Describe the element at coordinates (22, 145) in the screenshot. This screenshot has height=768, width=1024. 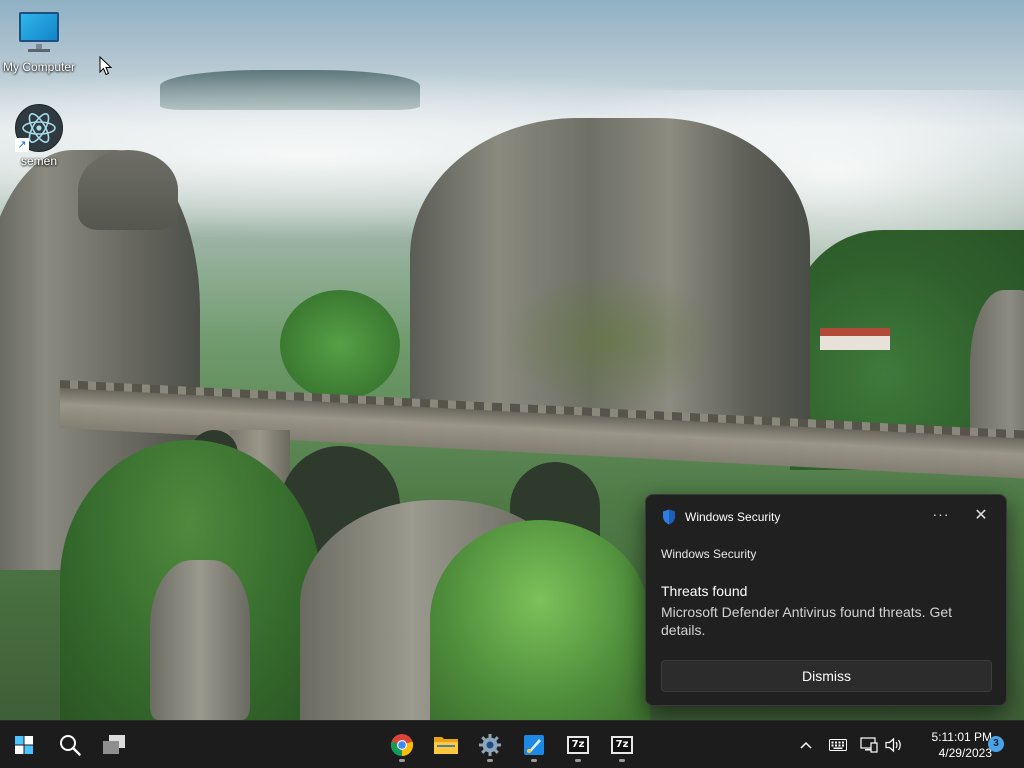
I see `shortcut-arrow-icon: ↗` at that location.